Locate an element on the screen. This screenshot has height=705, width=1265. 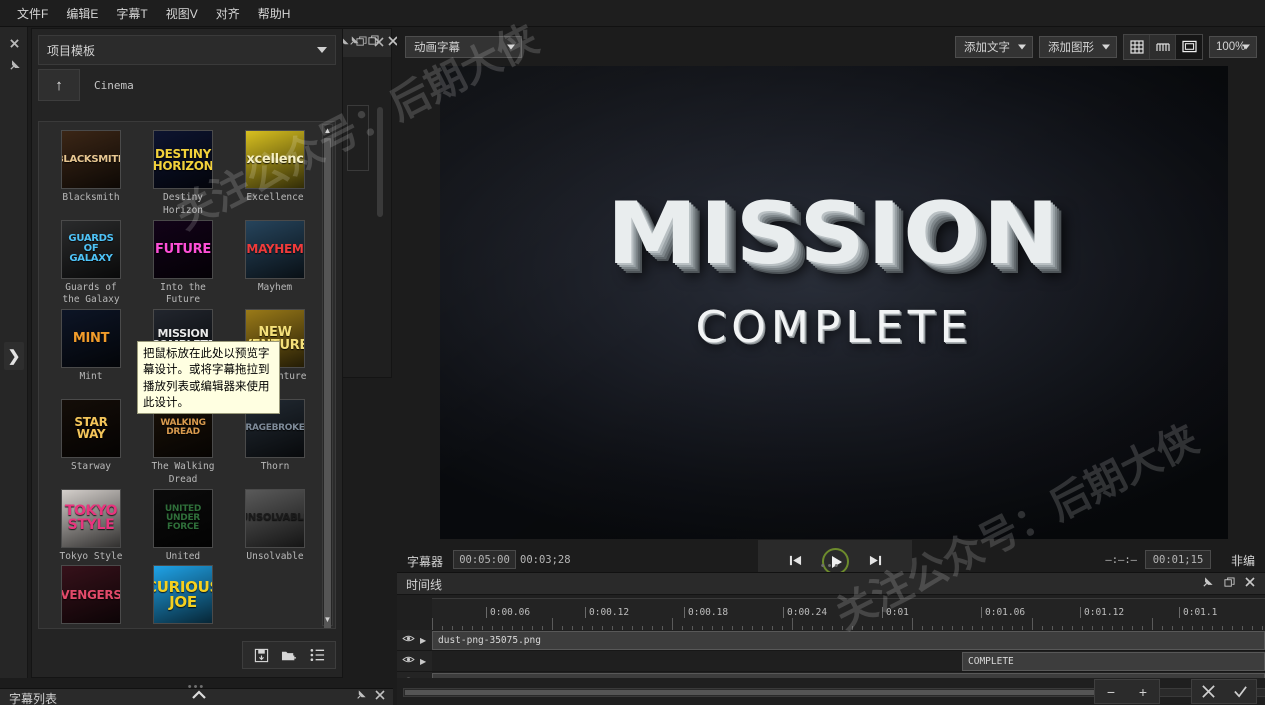
template-item: CURIOUSJOE ZanyCartoon is located at coordinates (183, 596).